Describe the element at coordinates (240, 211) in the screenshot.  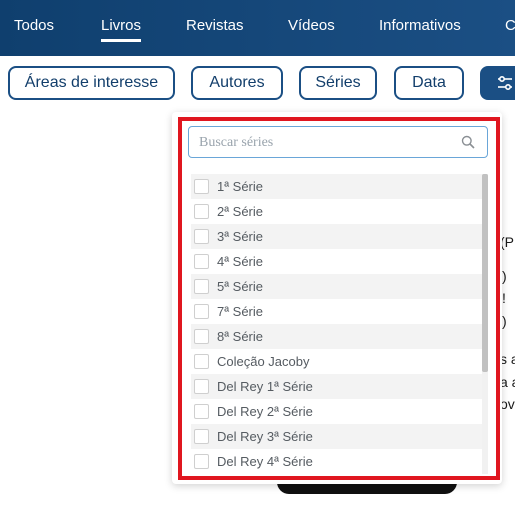
I see `list-item-label: 2ª Série` at that location.